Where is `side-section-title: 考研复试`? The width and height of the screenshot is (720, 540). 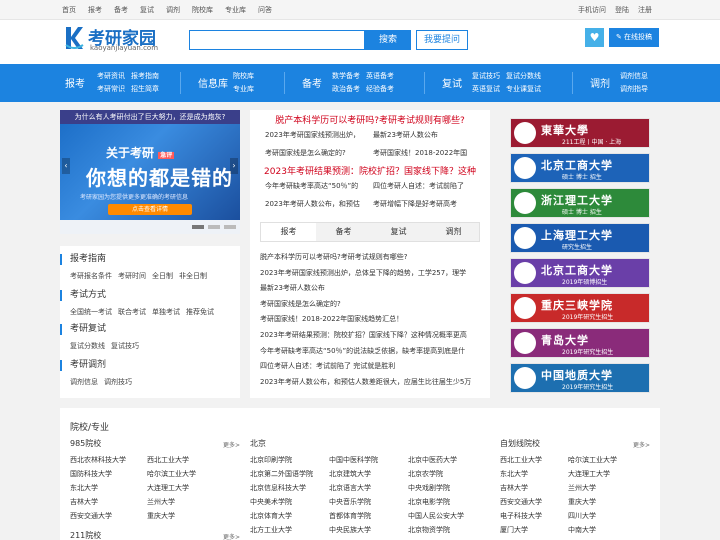 side-section-title: 考研复试 is located at coordinates (102, 329).